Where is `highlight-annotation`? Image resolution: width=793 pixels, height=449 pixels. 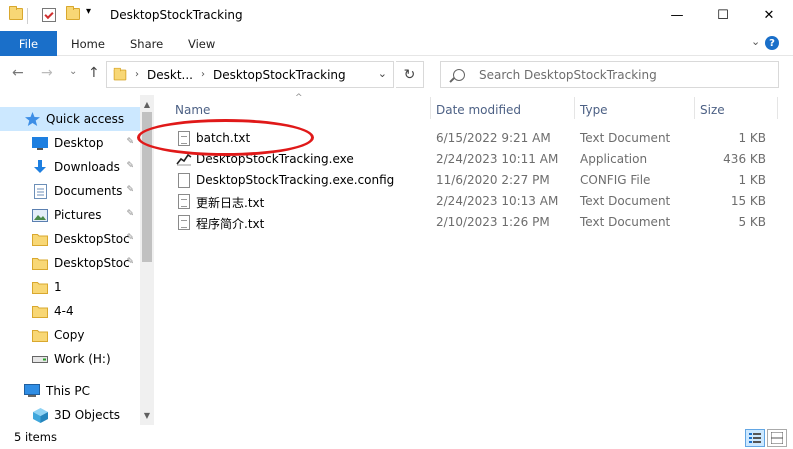 highlight-annotation is located at coordinates (225, 137).